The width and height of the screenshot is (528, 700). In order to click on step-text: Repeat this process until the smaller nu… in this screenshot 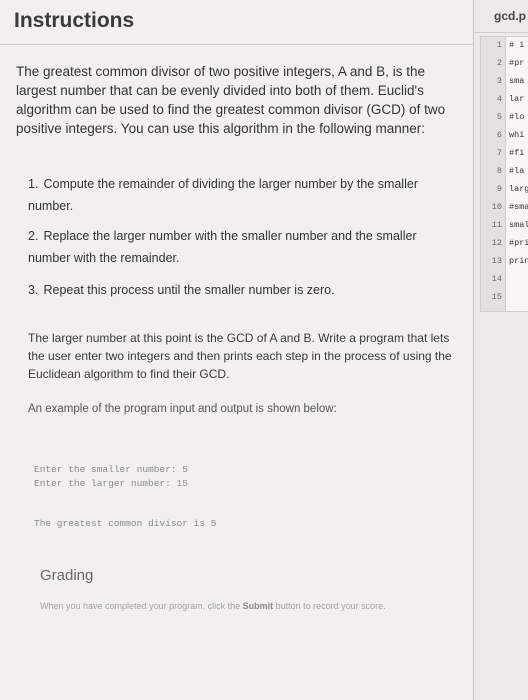, I will do `click(189, 290)`.